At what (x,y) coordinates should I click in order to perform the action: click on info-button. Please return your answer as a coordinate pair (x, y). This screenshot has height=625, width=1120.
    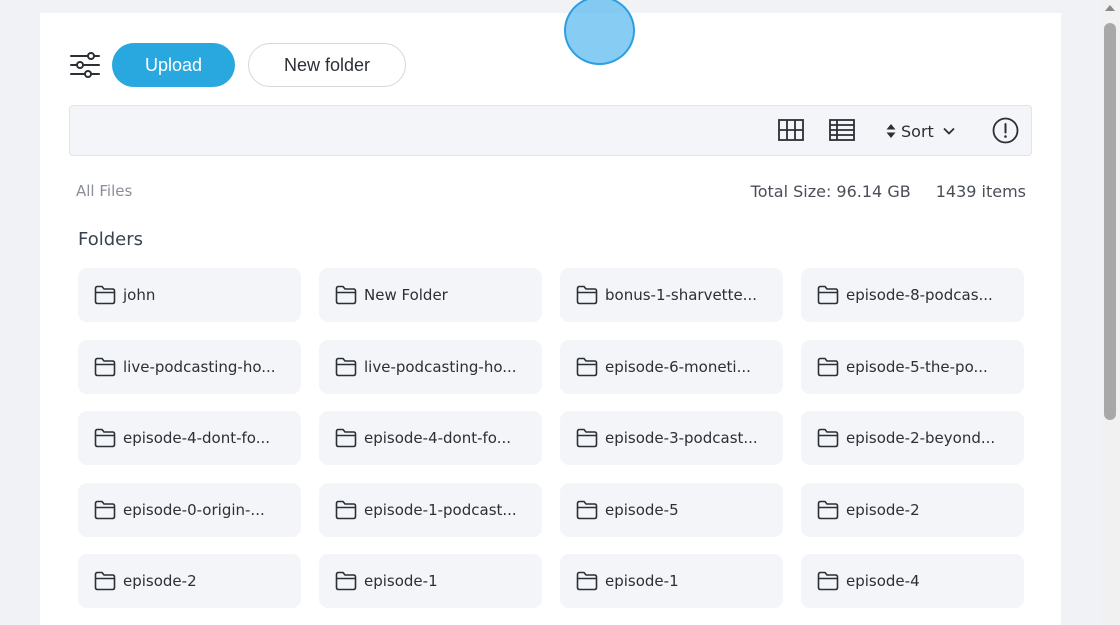
    Looking at the image, I should click on (1005, 130).